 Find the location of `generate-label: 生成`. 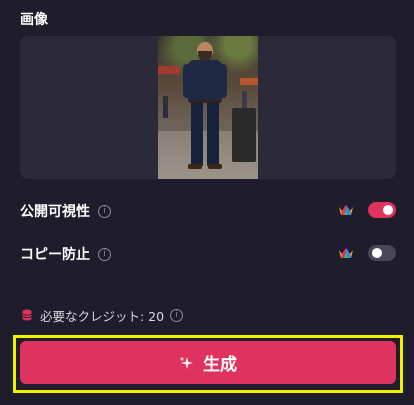

generate-label: 生成 is located at coordinates (220, 365).